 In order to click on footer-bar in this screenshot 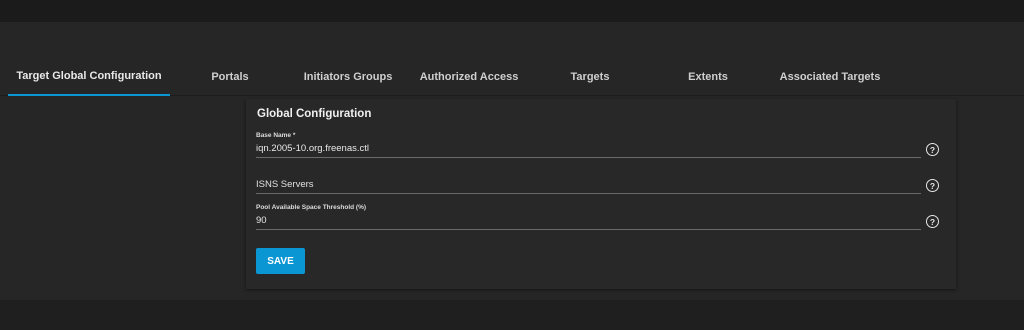, I will do `click(512, 315)`.